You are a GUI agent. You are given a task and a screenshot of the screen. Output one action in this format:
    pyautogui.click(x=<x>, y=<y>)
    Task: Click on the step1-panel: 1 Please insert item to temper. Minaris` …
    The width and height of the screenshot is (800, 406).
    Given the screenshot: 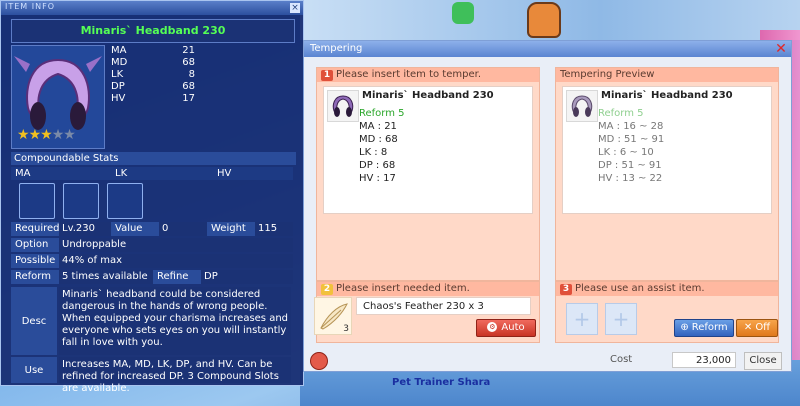 What is the action you would take?
    pyautogui.click(x=428, y=174)
    